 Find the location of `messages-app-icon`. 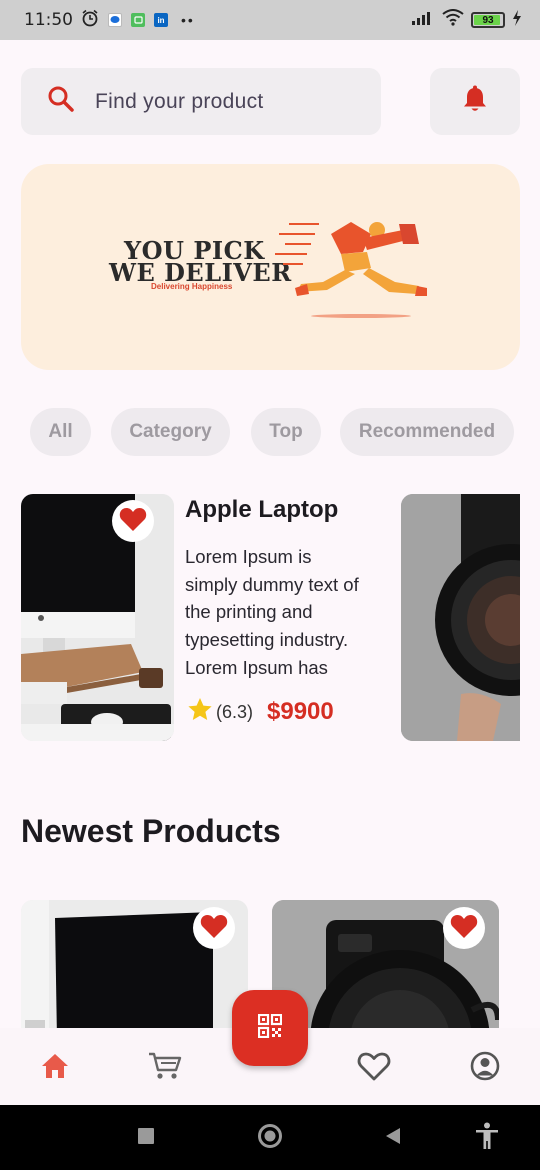

messages-app-icon is located at coordinates (115, 20).